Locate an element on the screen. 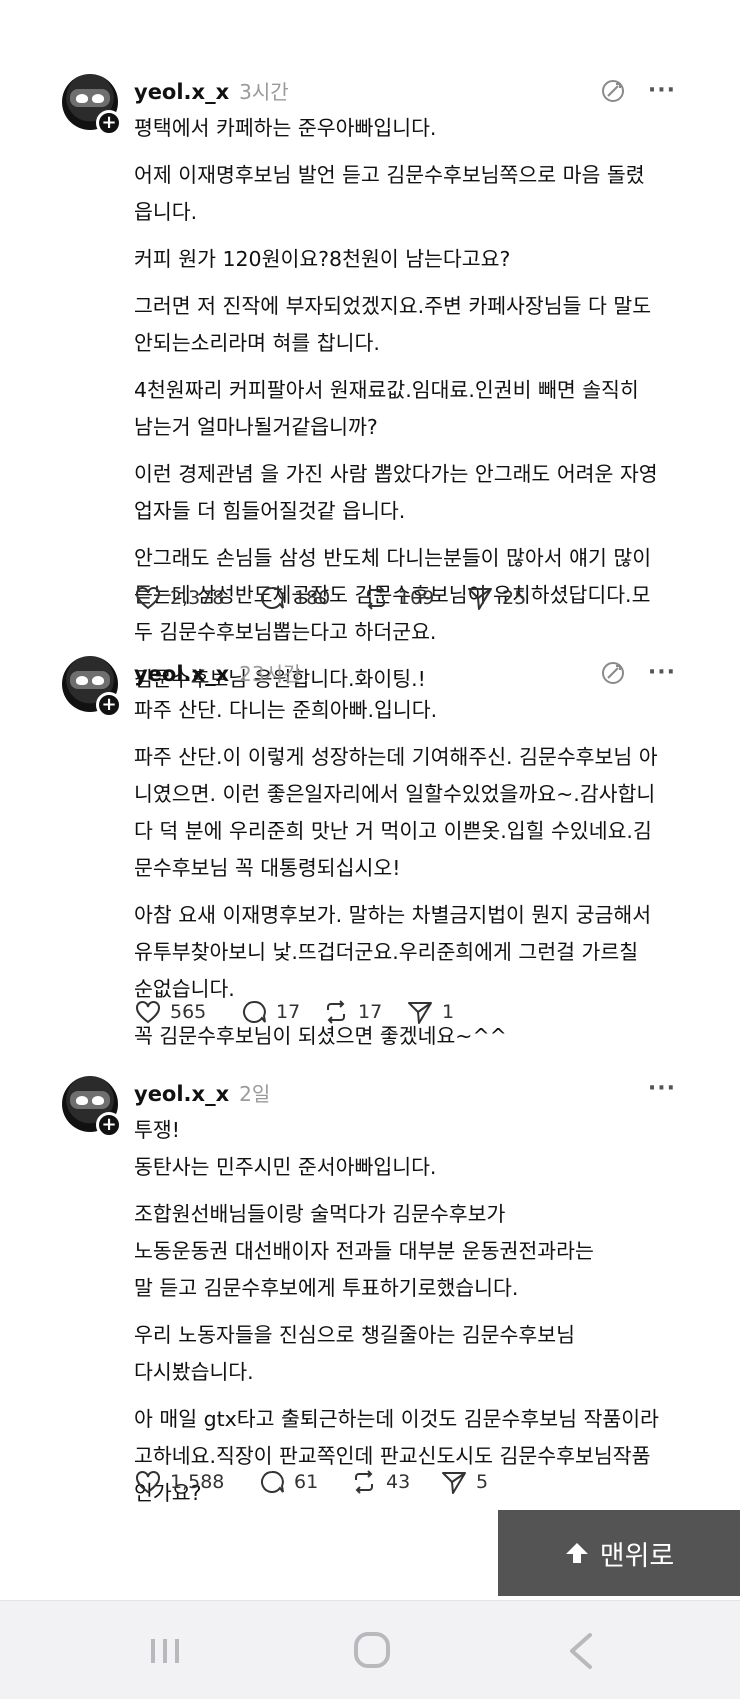 The width and height of the screenshot is (740, 1699). post-text-line: 아참 요새 이재명후보가. 말하는 차별금지법이 뭔지 궁금해서 is located at coordinates (393, 915).